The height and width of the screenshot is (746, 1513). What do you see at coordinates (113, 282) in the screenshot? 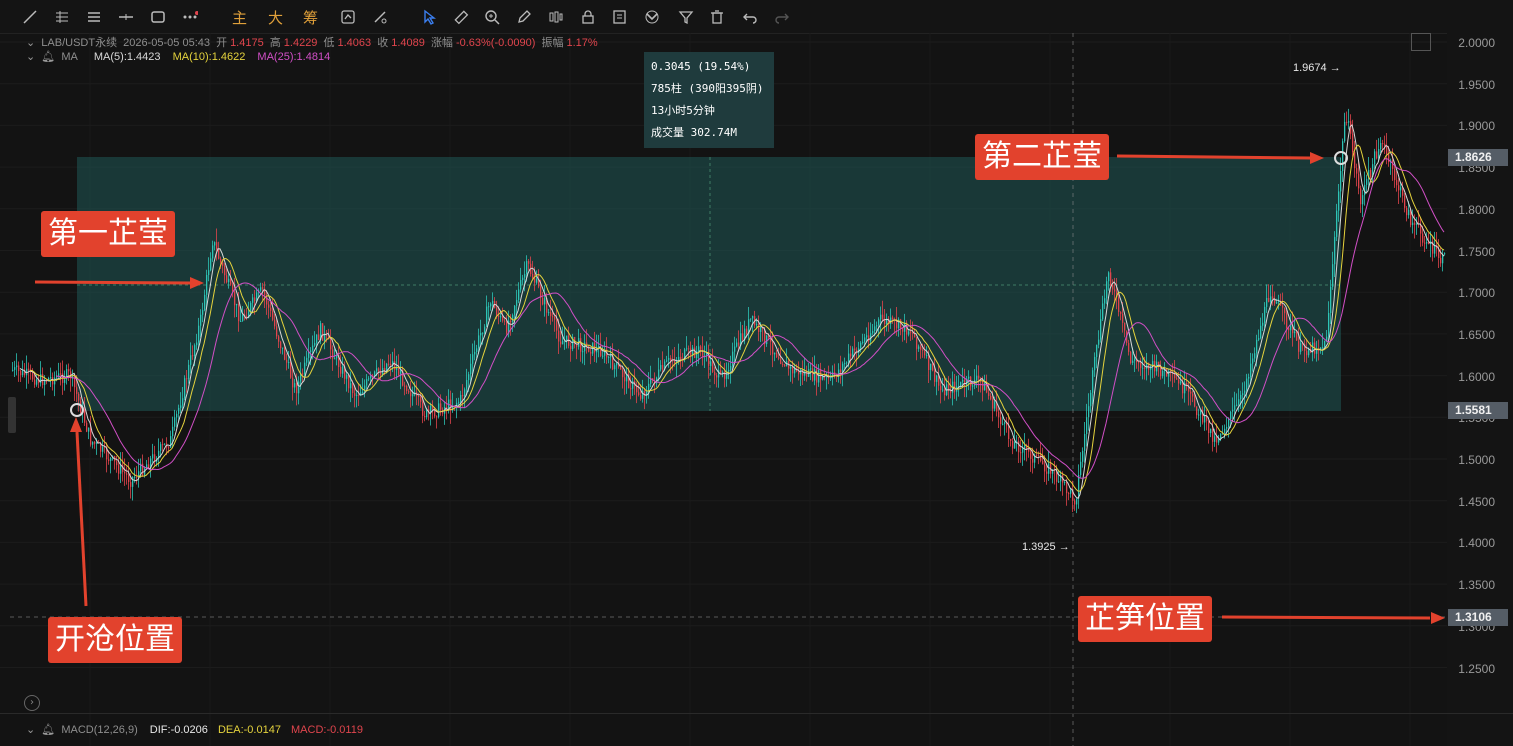
I see `arrow-first` at bounding box center [113, 282].